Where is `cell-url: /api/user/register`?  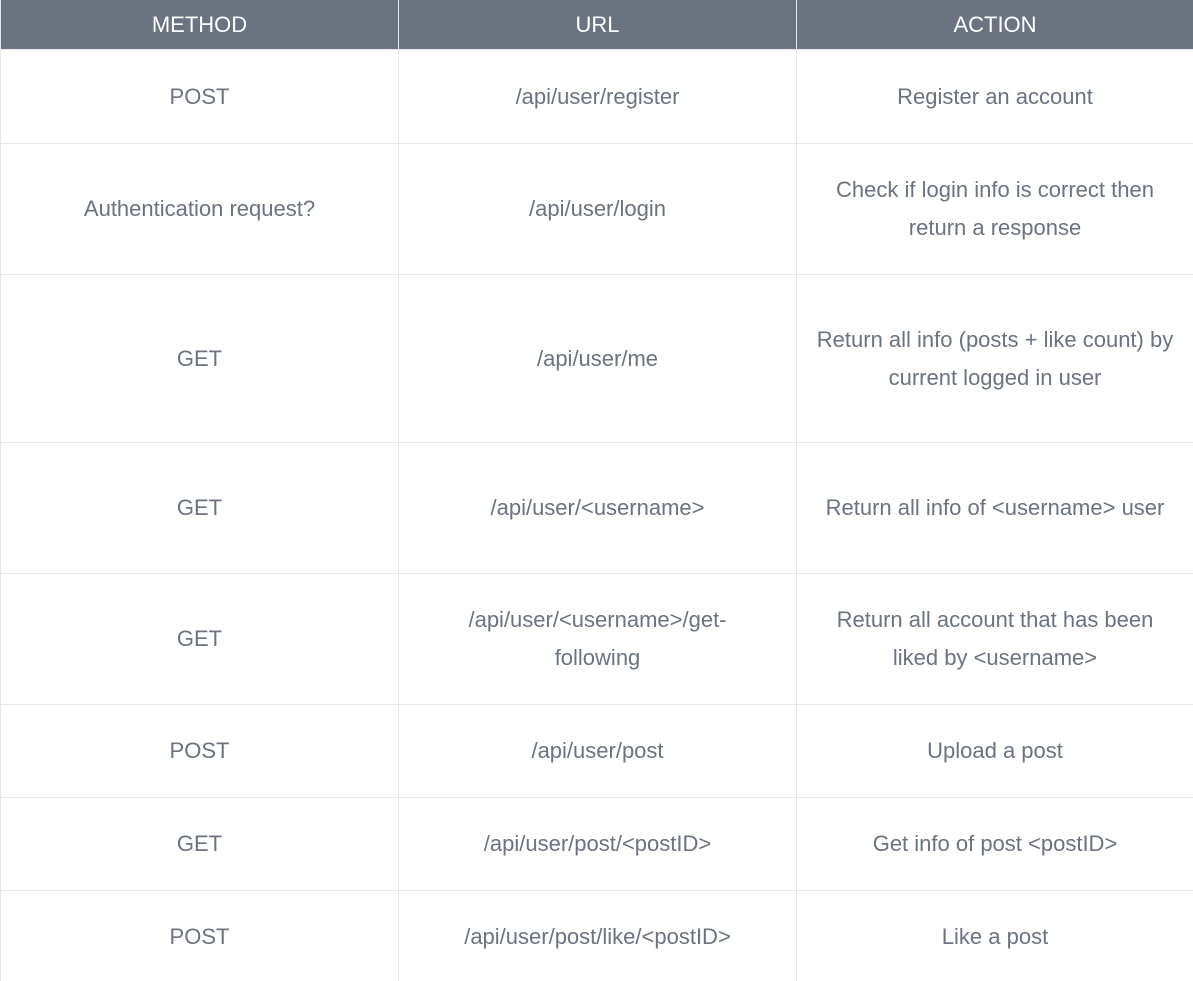
cell-url: /api/user/register is located at coordinates (597, 96).